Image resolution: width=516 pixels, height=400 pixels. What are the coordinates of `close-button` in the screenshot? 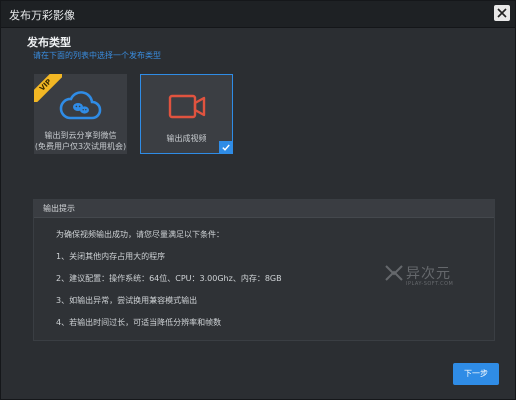 It's located at (502, 13).